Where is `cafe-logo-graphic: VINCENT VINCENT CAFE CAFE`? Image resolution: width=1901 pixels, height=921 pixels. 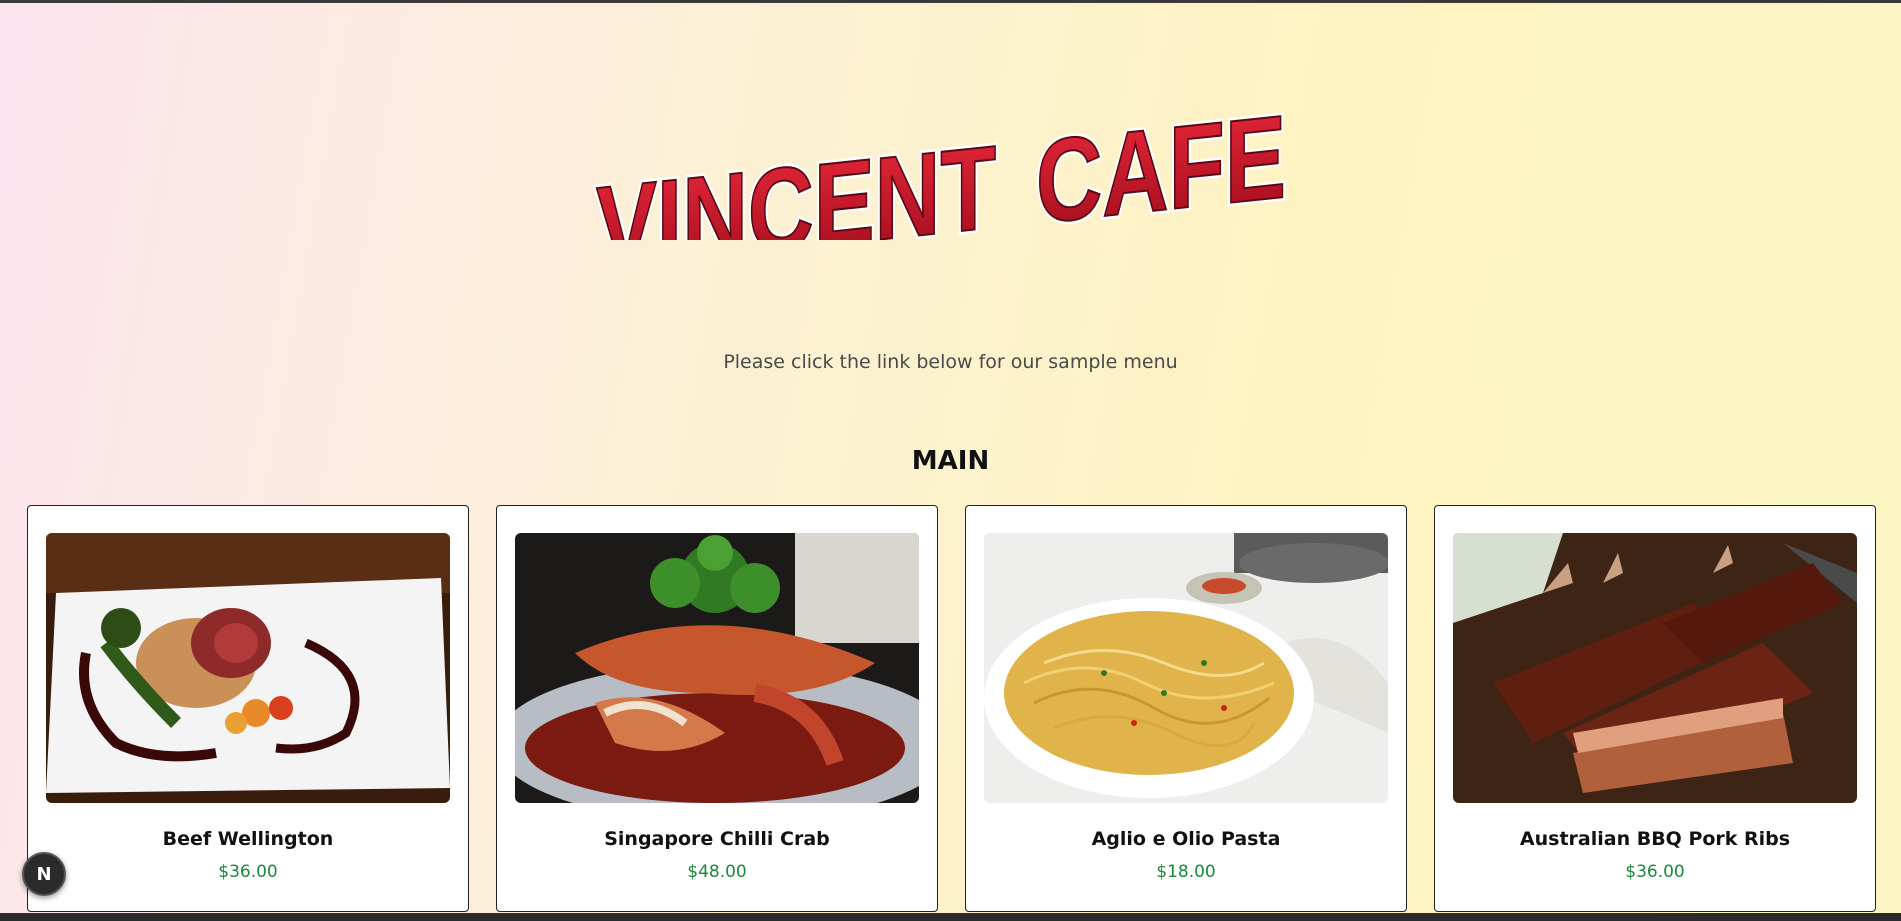 cafe-logo-graphic: VINCENT VINCENT CAFE CAFE is located at coordinates (941, 193).